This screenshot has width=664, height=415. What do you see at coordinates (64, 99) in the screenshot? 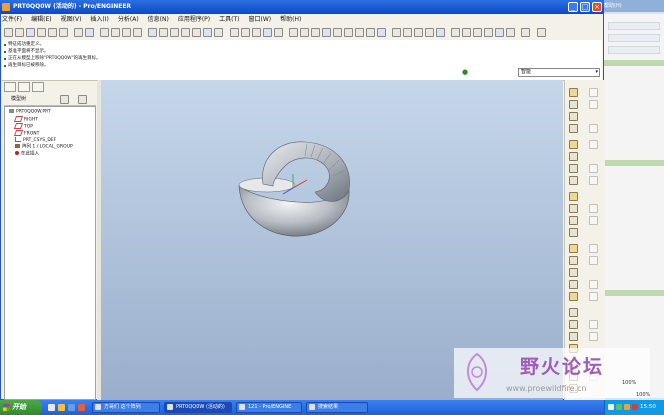
I see `tree-settings-icon` at bounding box center [64, 99].